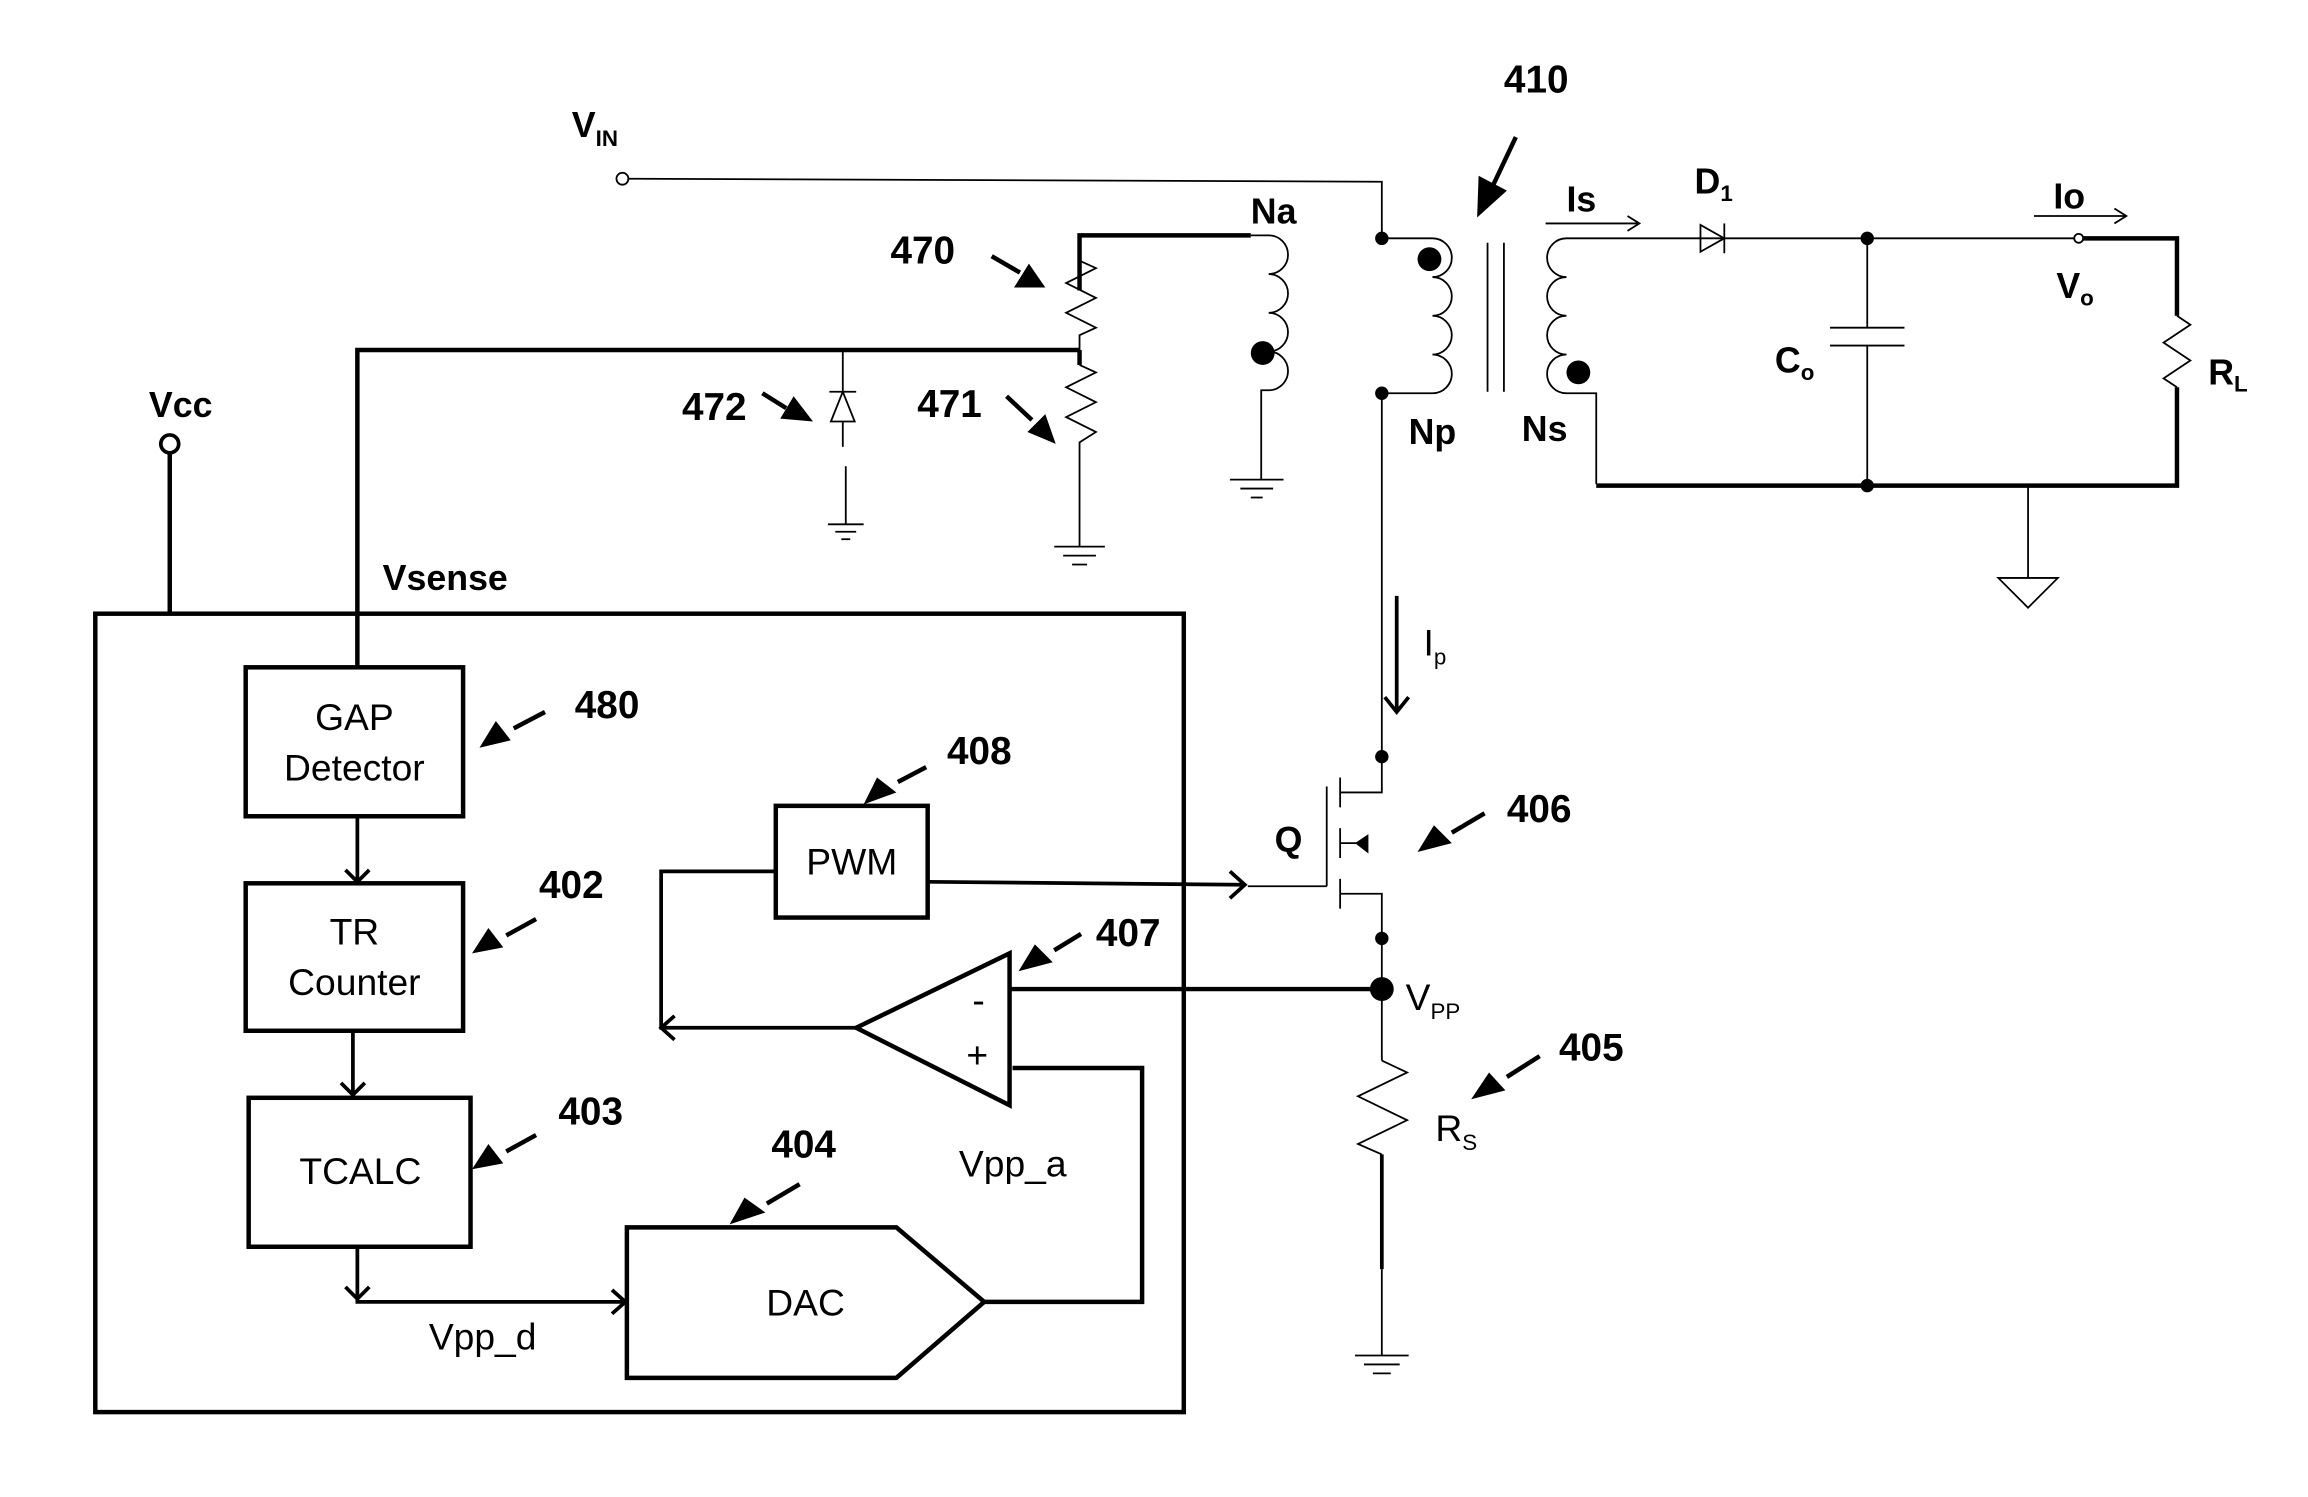 The image size is (2308, 1497). What do you see at coordinates (787, 406) in the screenshot?
I see `ref-472-arrow` at bounding box center [787, 406].